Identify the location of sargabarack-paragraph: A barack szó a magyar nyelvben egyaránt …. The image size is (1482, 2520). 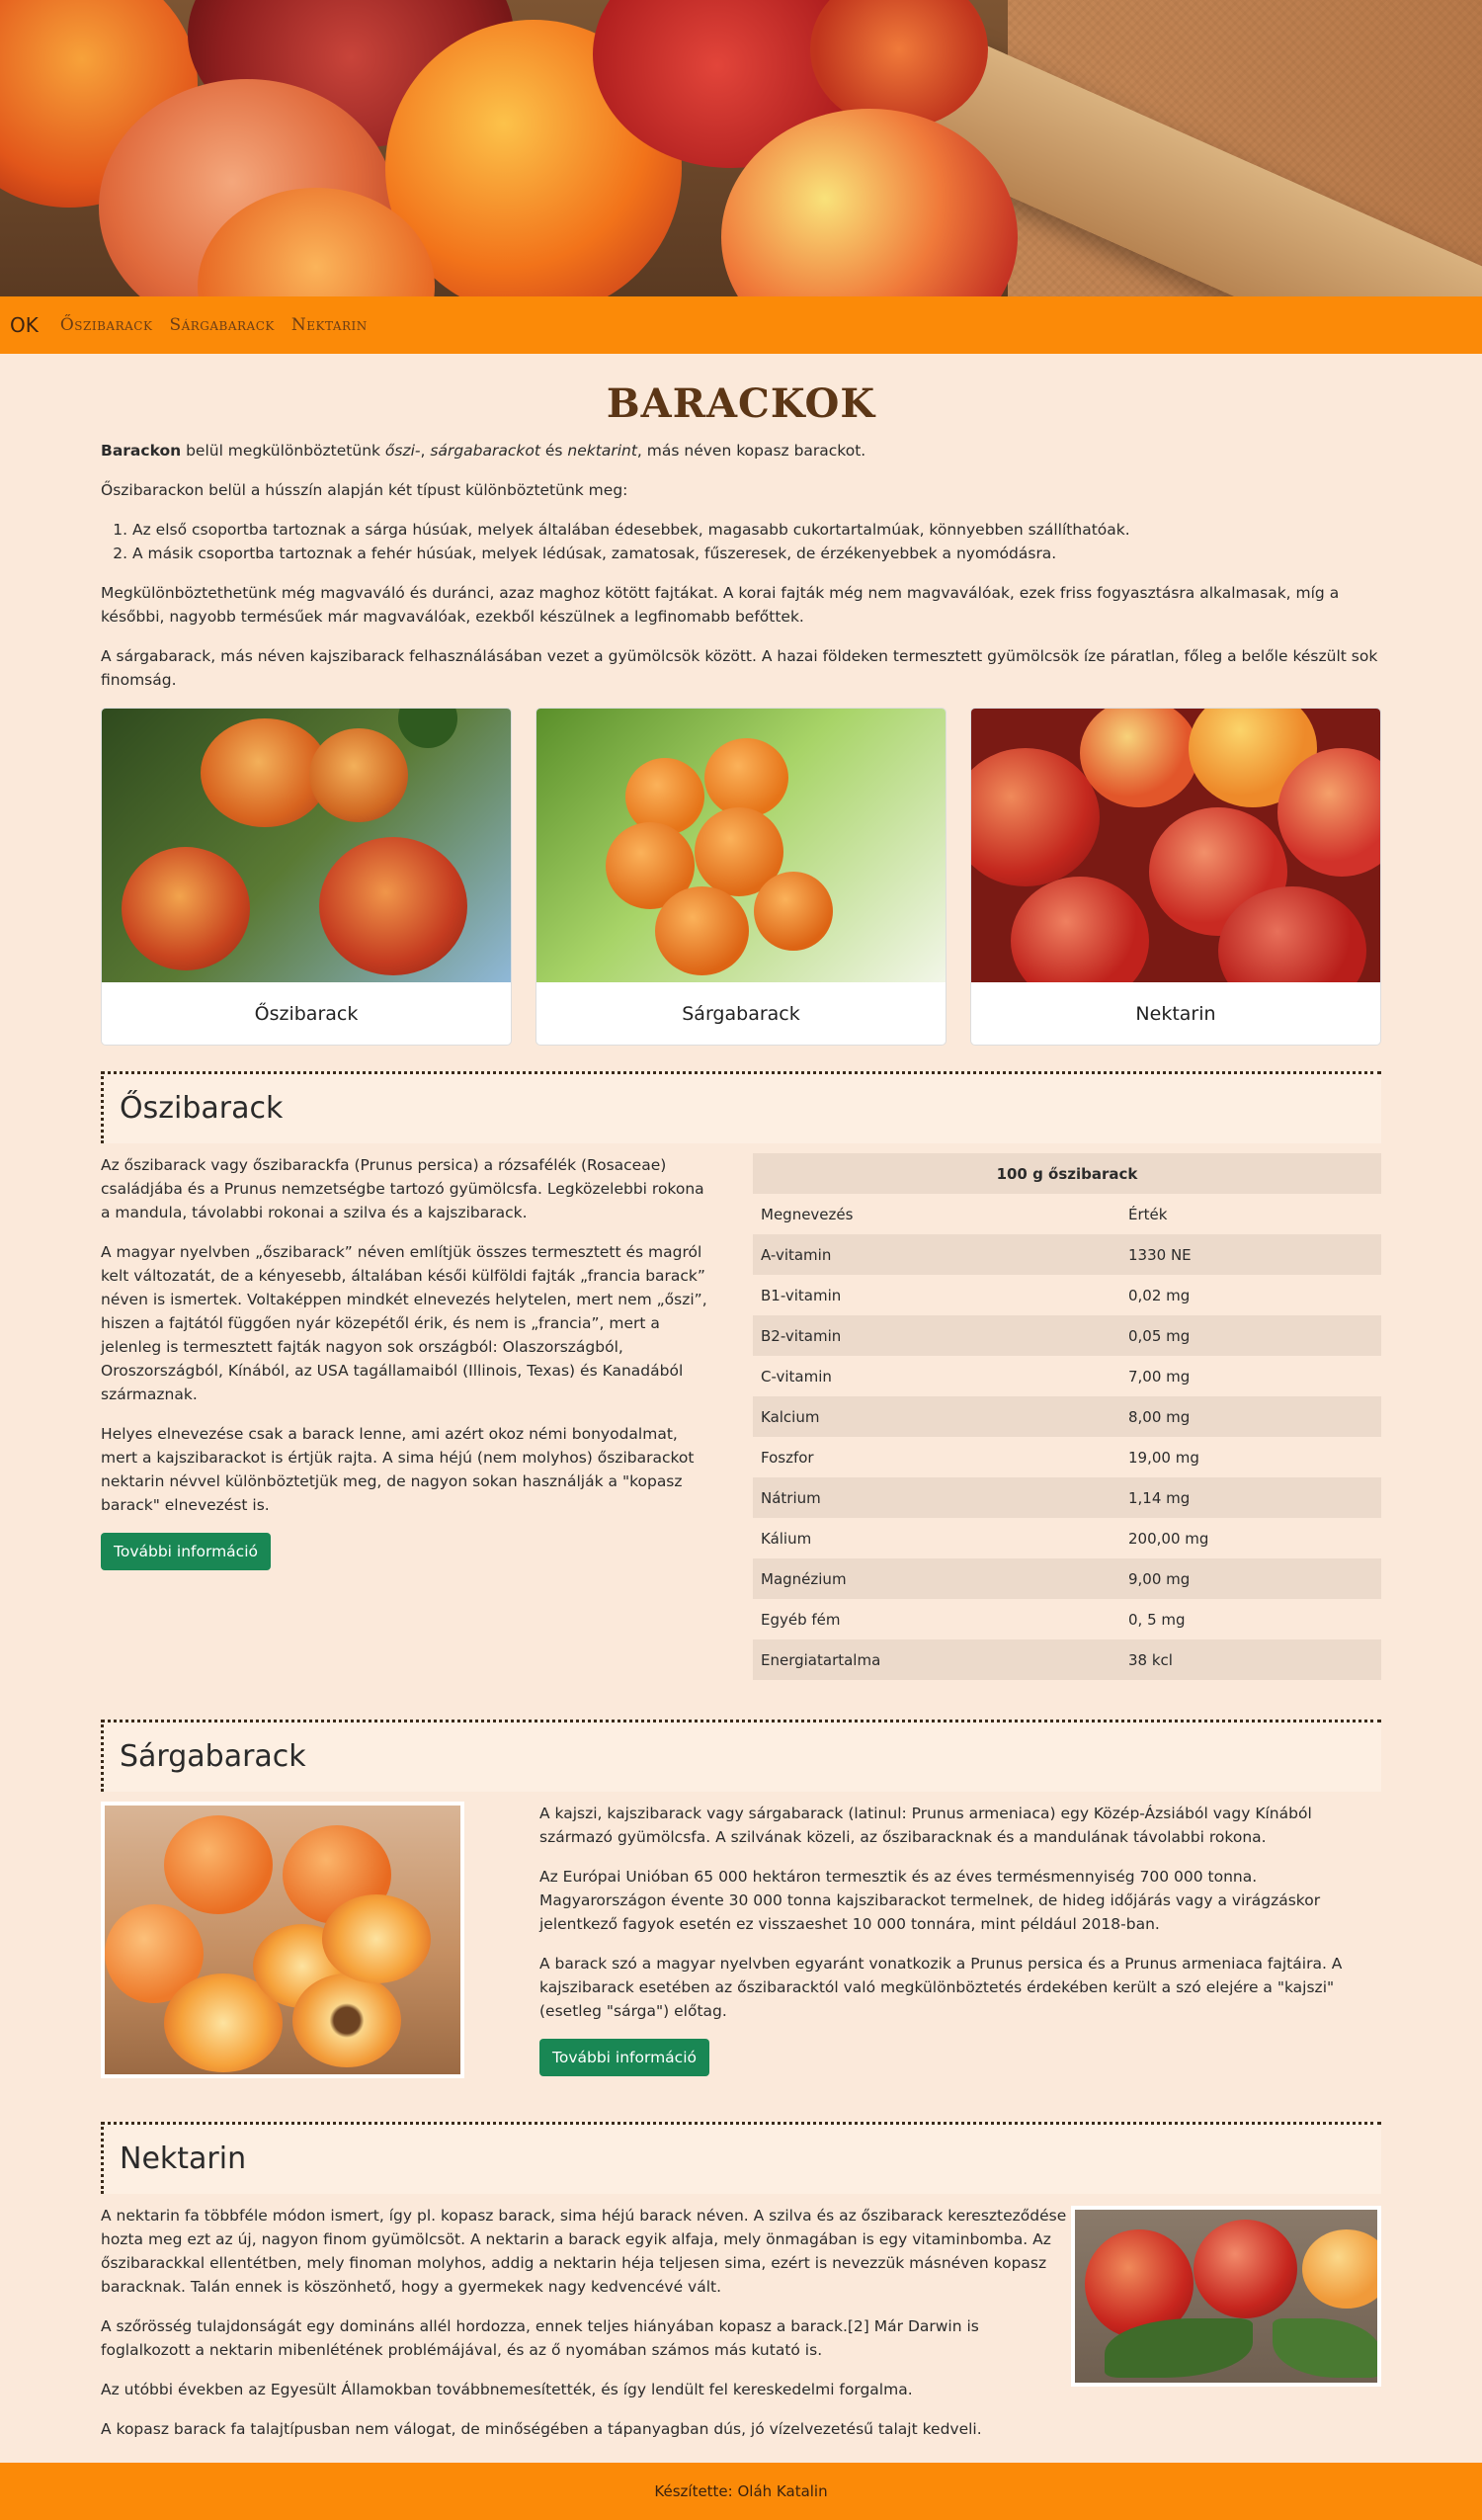
(941, 1987).